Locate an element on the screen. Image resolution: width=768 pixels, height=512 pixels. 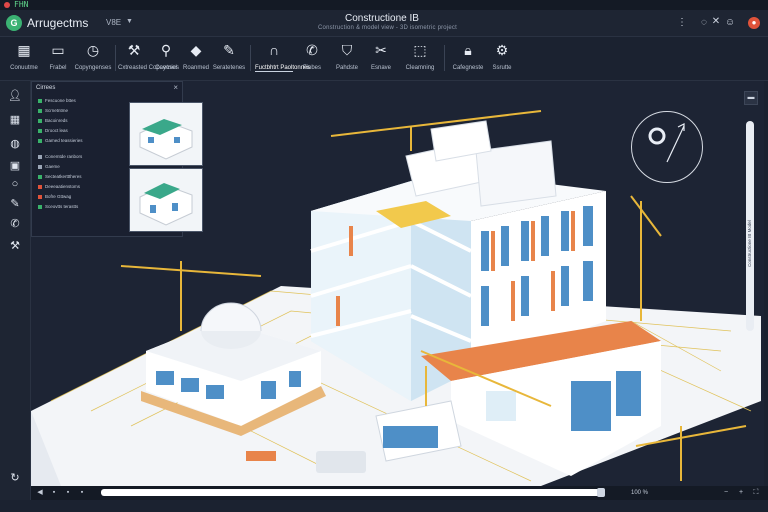
settings-icon: ⚙ is located at coordinates (502, 50).